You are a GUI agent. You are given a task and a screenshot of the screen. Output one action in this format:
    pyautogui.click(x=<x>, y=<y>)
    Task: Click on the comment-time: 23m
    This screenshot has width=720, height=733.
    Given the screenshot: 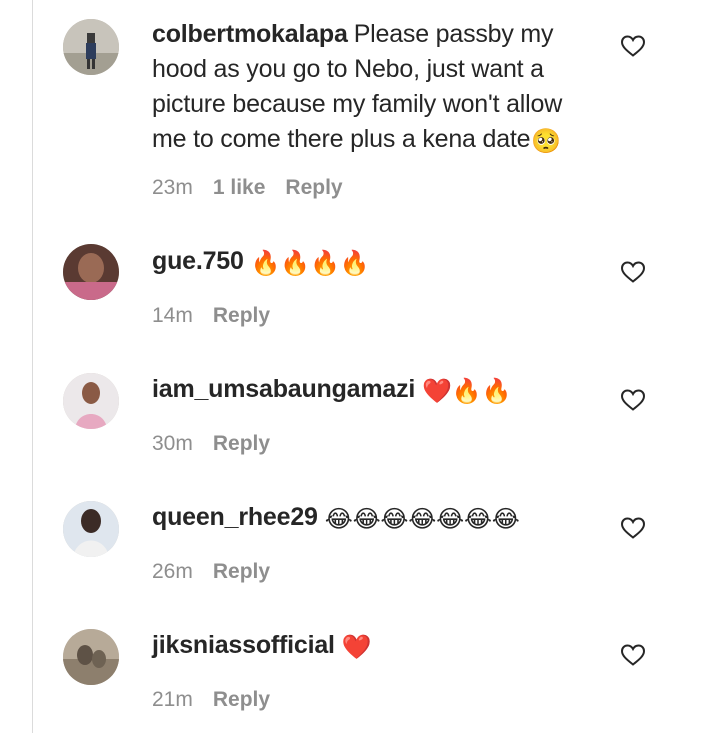 What is the action you would take?
    pyautogui.click(x=172, y=187)
    